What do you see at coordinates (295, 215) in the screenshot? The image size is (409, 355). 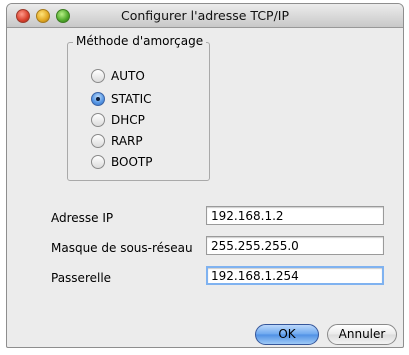 I see `ip-address-input` at bounding box center [295, 215].